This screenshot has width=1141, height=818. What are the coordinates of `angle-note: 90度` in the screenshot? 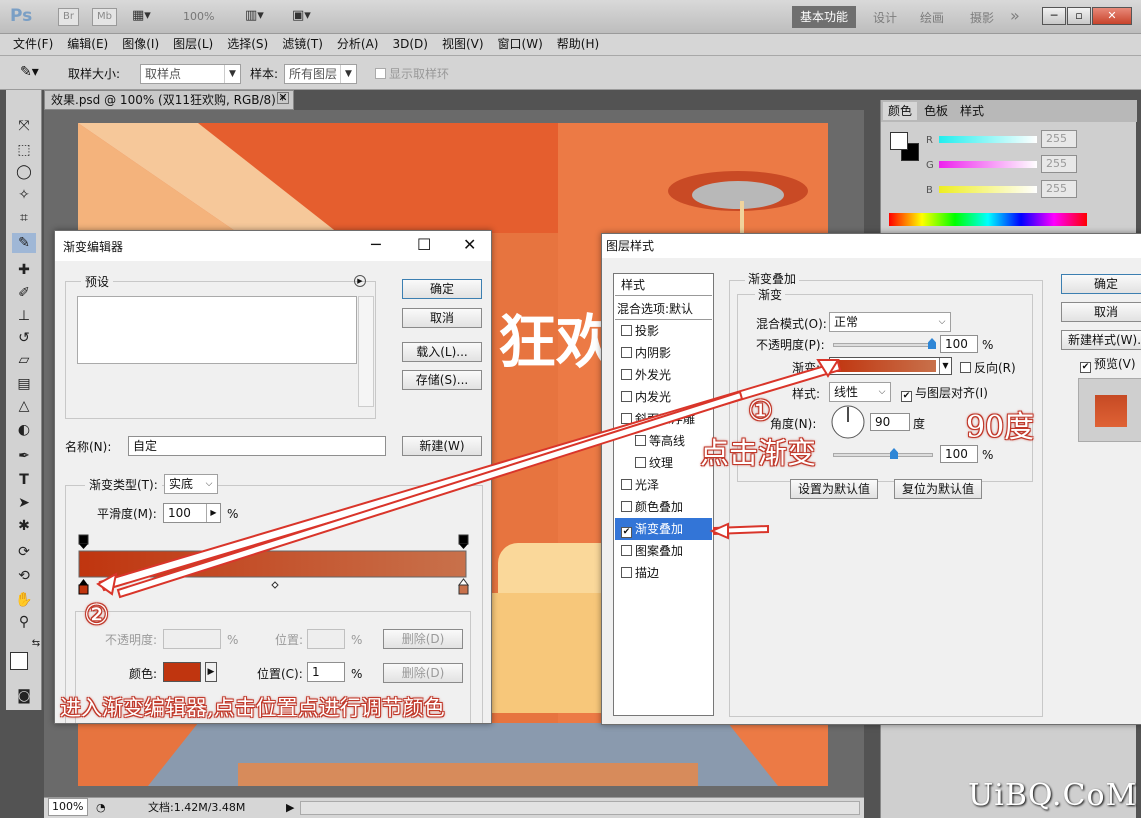 It's located at (1000, 427).